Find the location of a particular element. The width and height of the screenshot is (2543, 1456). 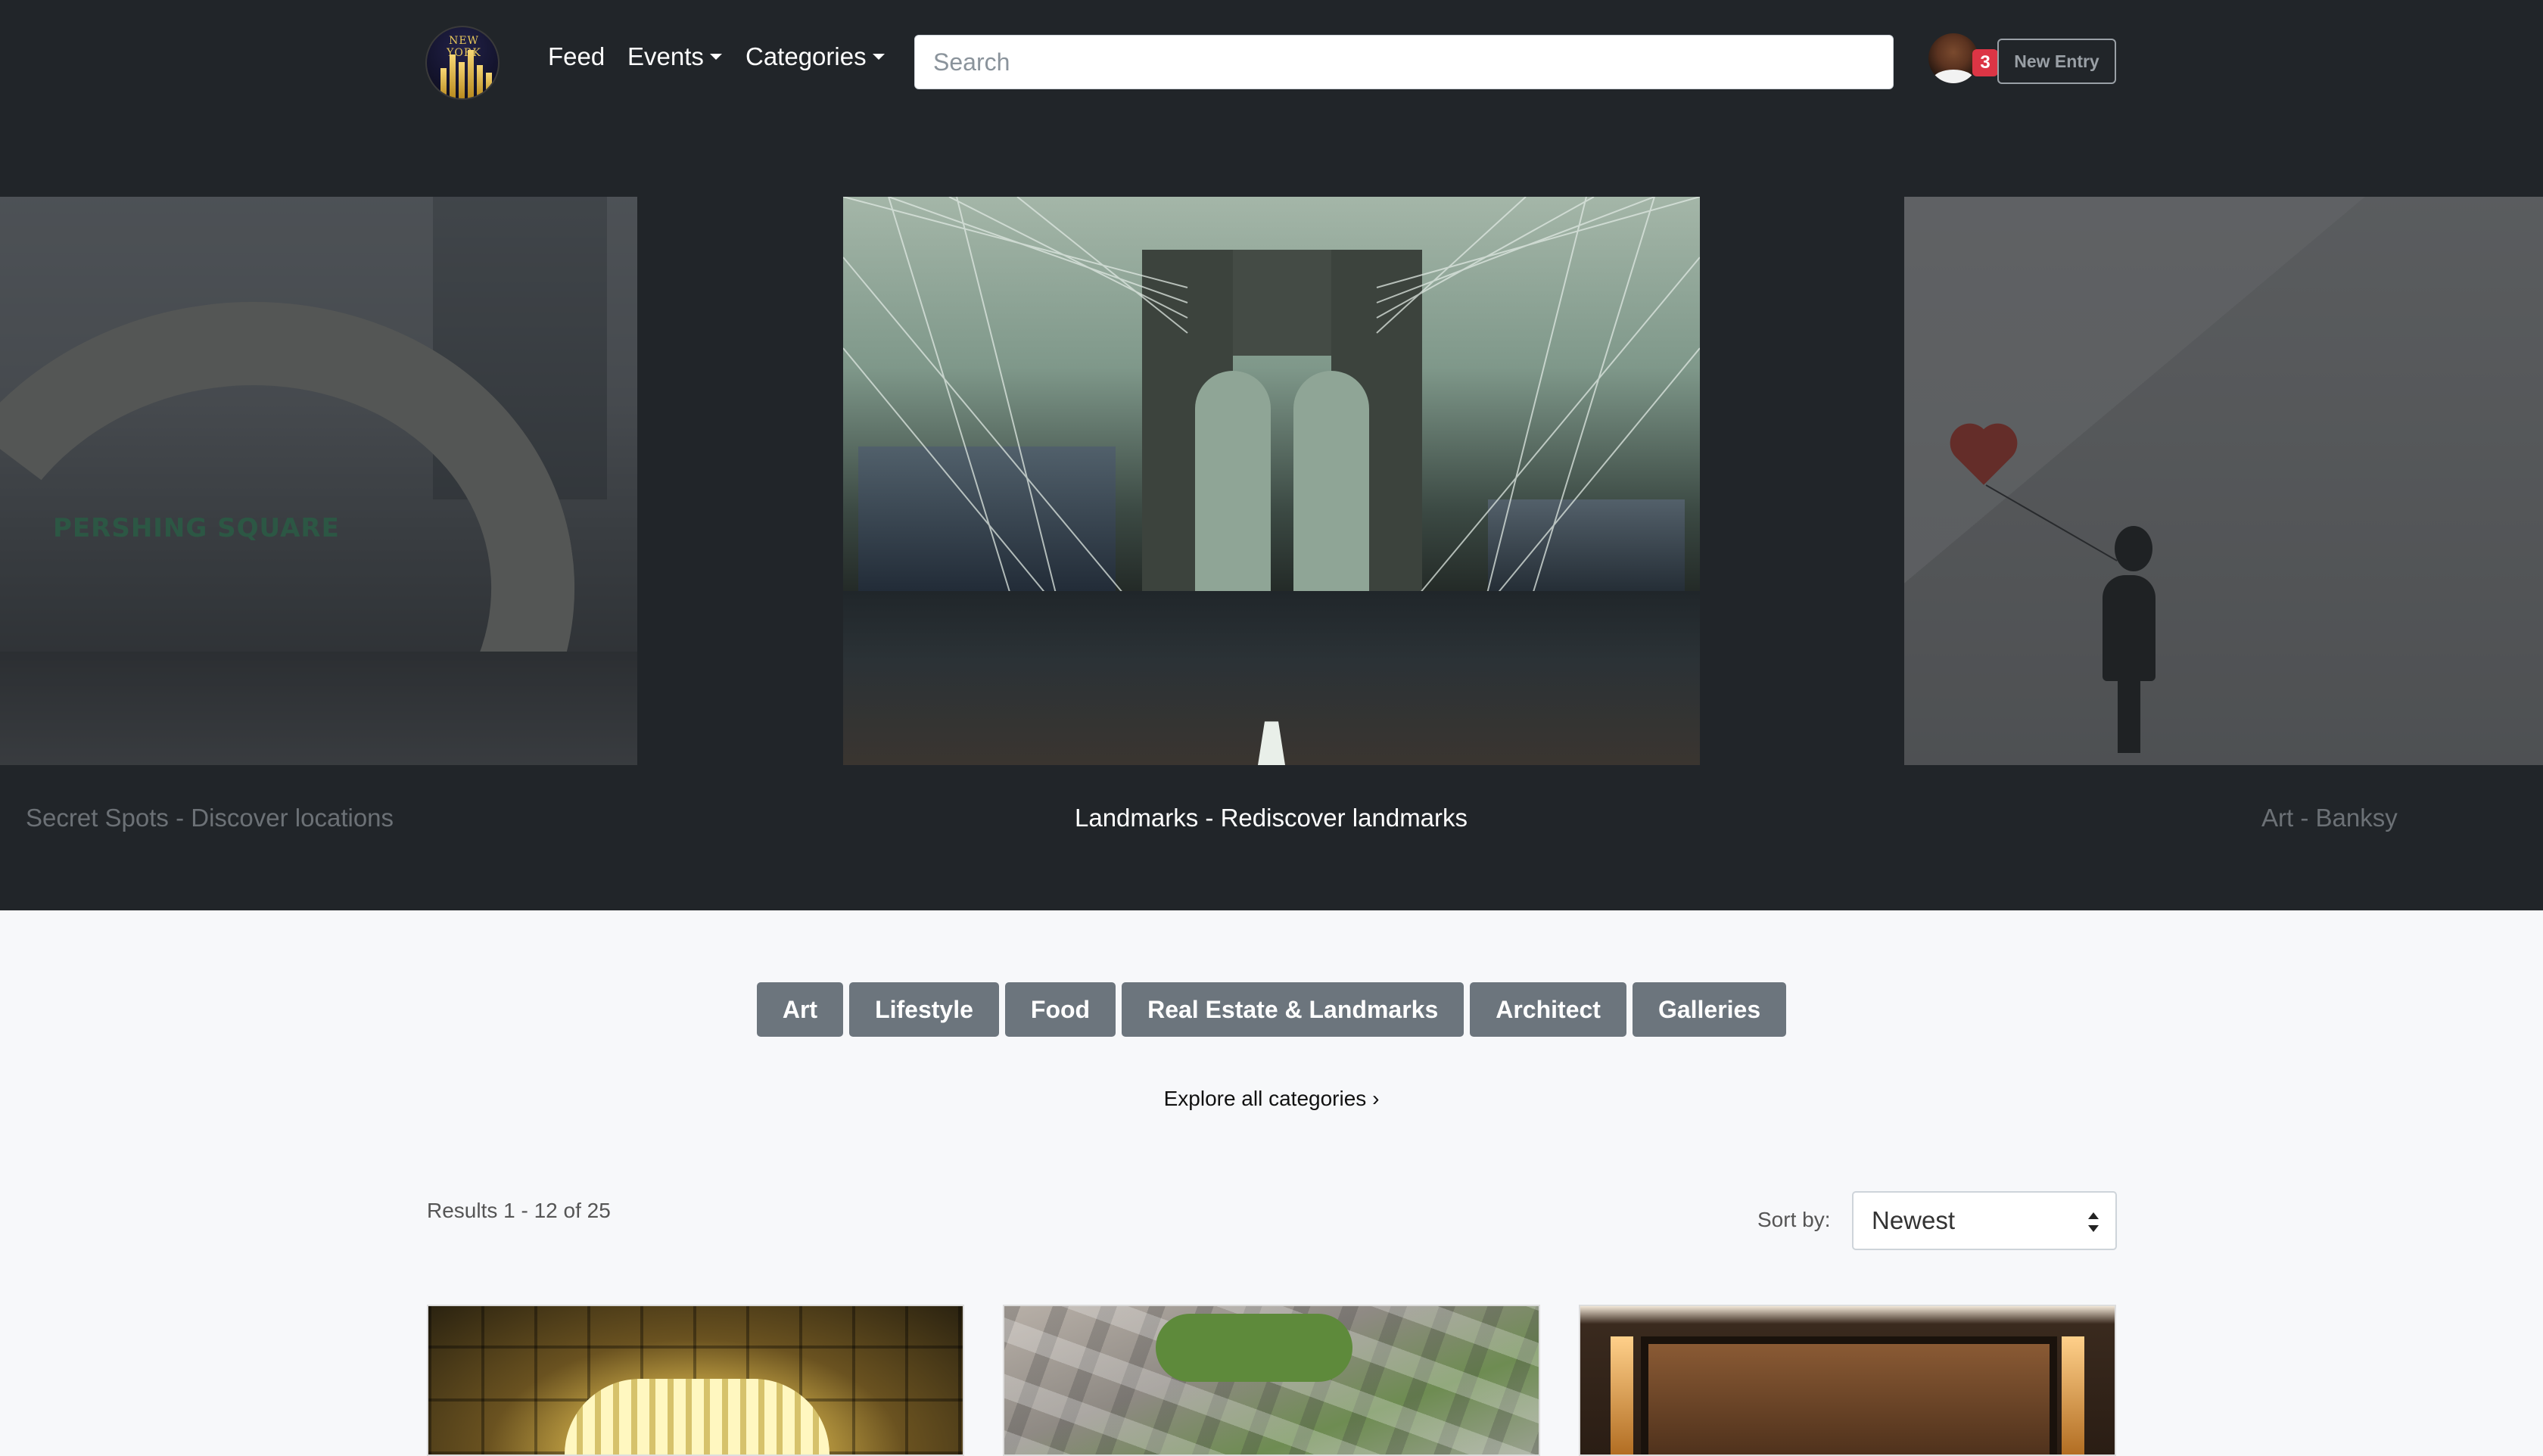

select-arrows-icon is located at coordinates (2093, 1222).